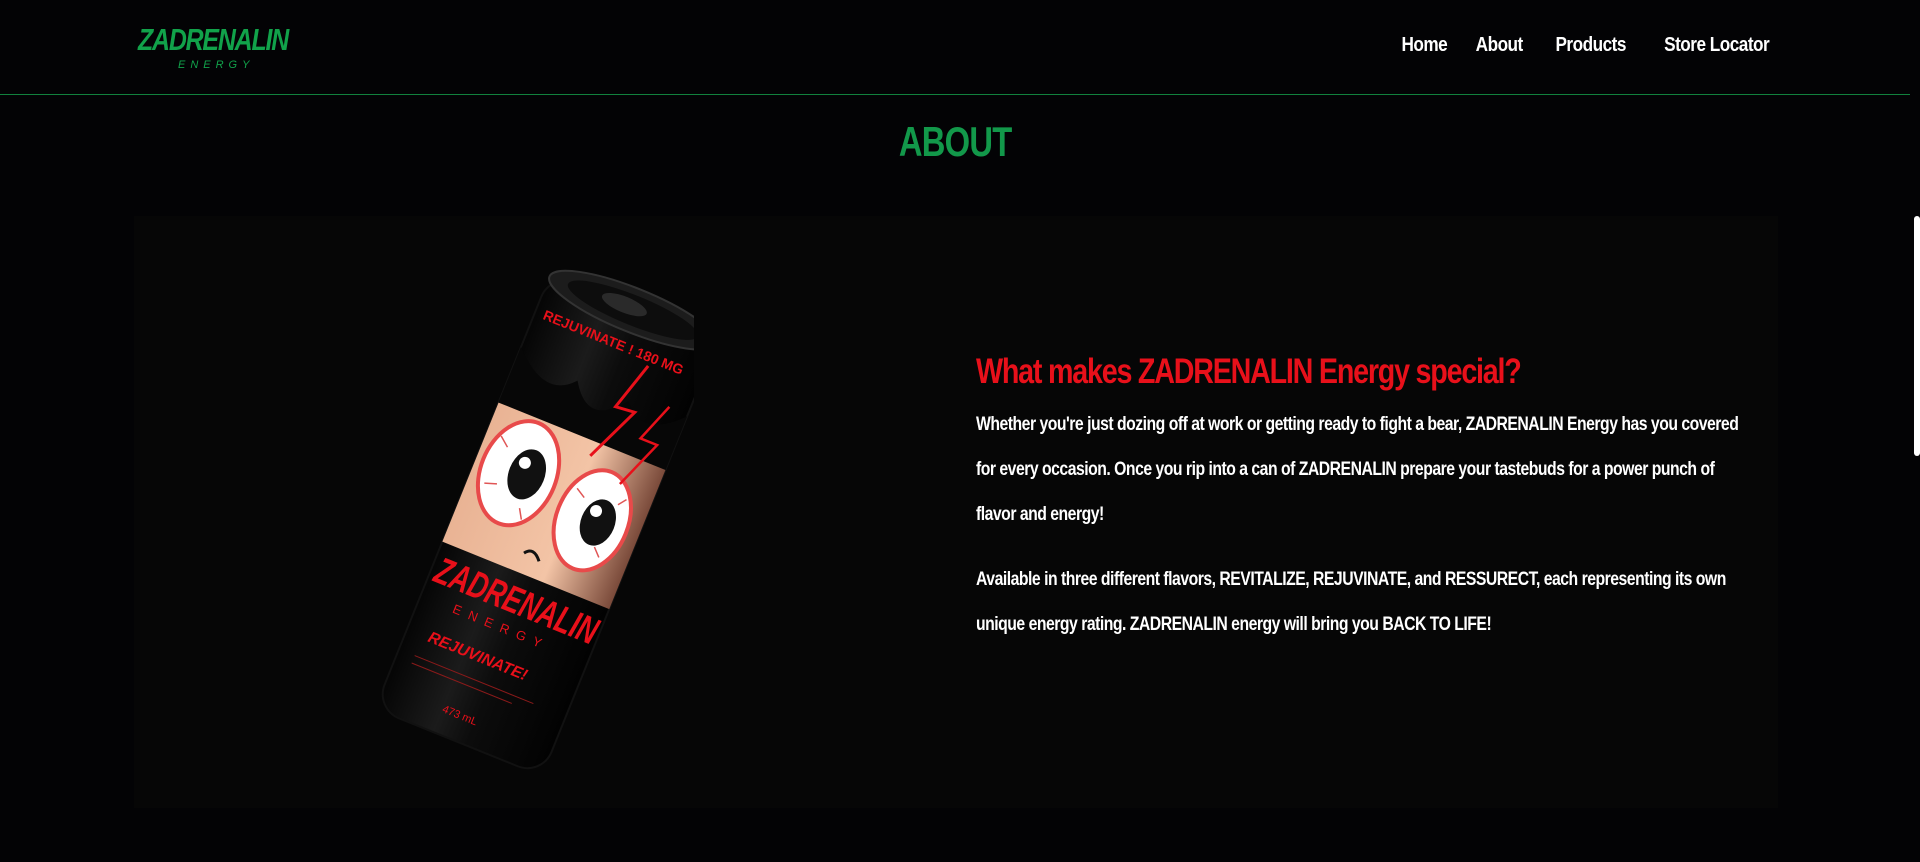 The width and height of the screenshot is (1920, 862). Describe the element at coordinates (1500, 45) in the screenshot. I see `nav-about: About` at that location.